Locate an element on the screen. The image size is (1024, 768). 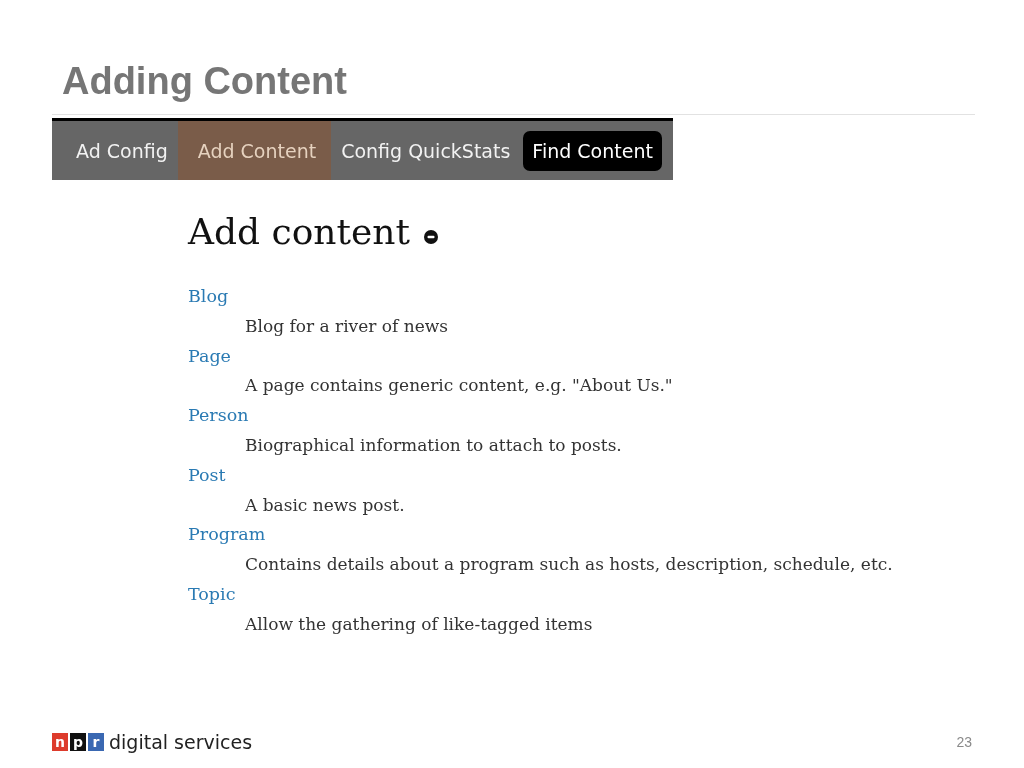
content-type-link: Person is located at coordinates (218, 416).